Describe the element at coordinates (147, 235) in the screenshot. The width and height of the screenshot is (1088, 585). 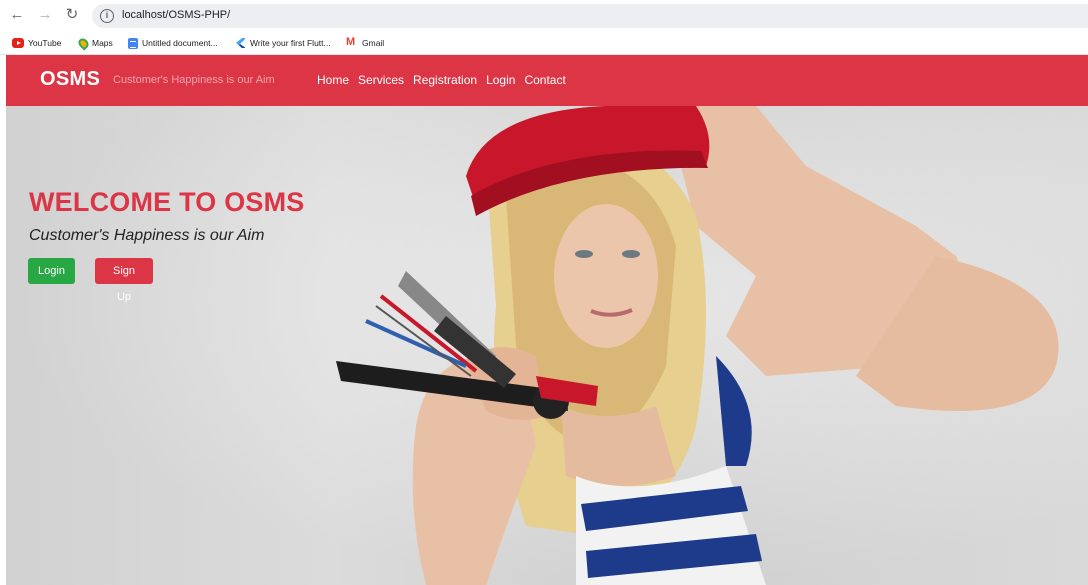
I see `hero-subtitle: Customer's Happiness is our Aim` at that location.